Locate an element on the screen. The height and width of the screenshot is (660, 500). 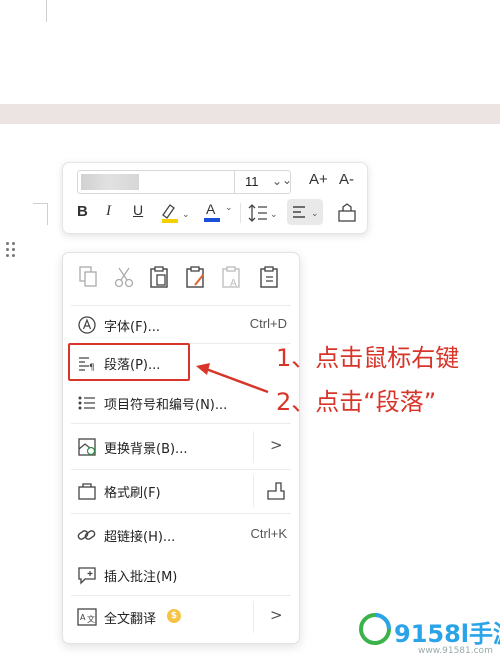
highlight-button: ⌄ is located at coordinates (174, 213).